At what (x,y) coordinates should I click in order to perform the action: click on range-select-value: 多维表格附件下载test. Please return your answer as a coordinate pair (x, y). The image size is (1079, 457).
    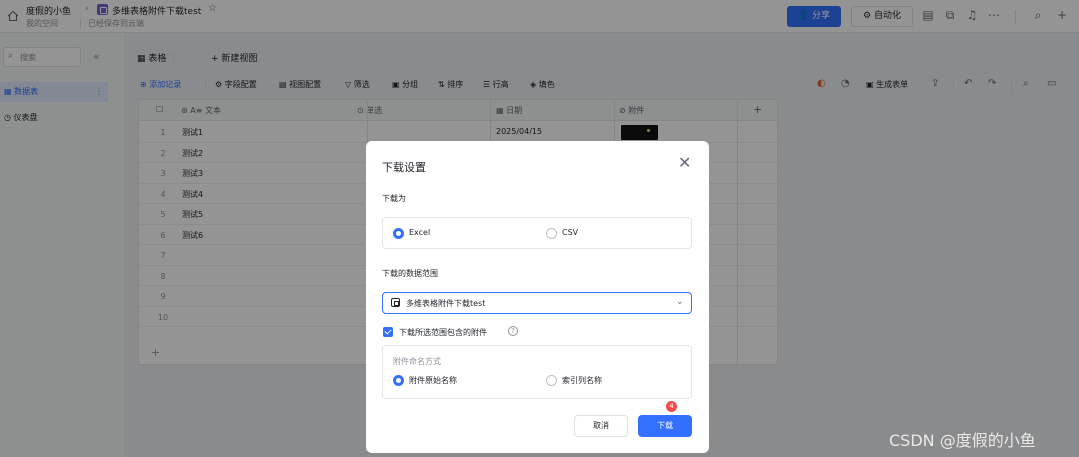
    Looking at the image, I should click on (446, 303).